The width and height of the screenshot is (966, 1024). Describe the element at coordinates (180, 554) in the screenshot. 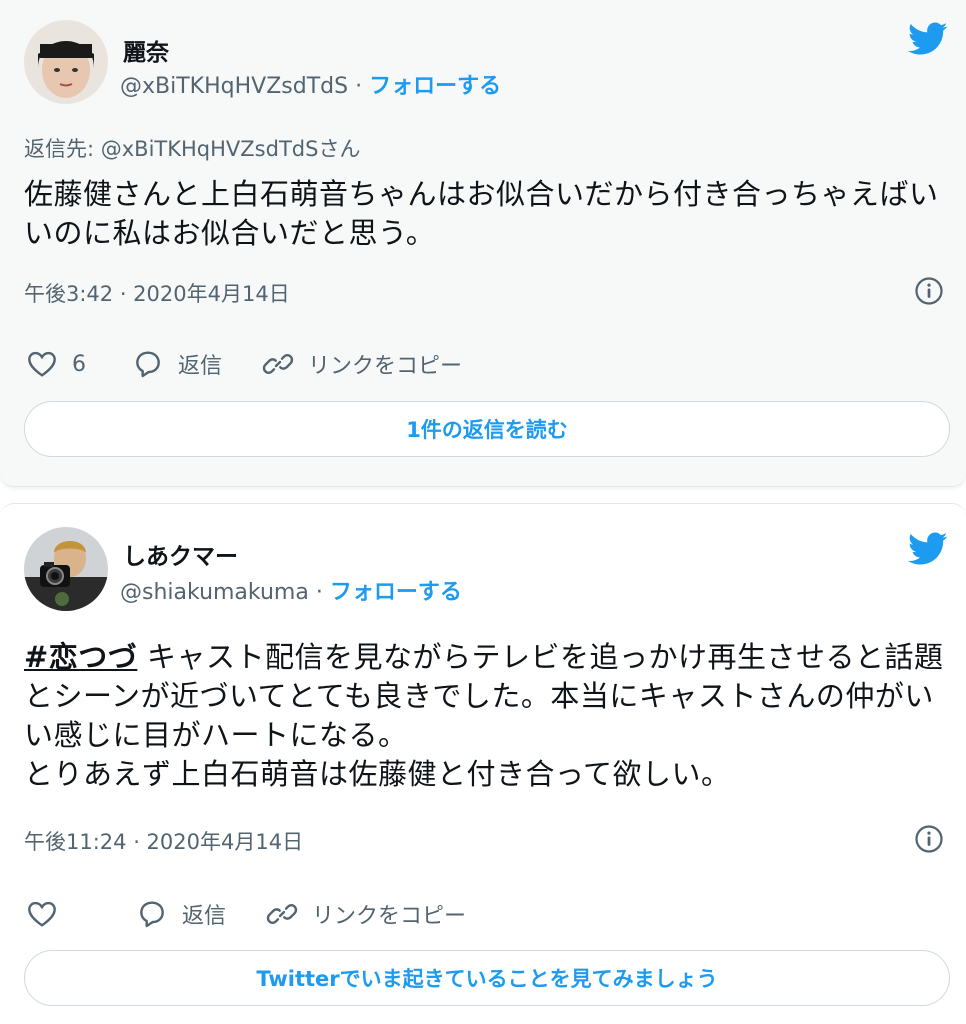

I see `display-name: しあクマー` at that location.